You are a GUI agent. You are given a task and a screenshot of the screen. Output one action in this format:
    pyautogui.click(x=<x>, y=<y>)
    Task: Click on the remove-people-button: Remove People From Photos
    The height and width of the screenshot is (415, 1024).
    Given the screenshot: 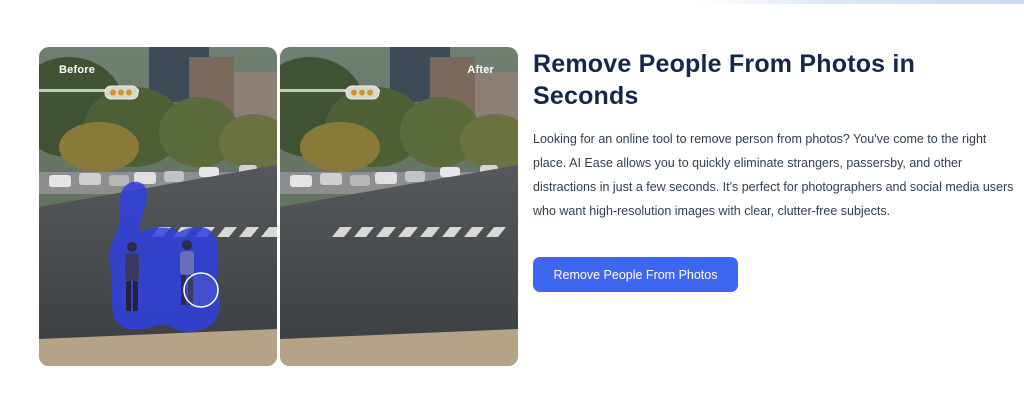 What is the action you would take?
    pyautogui.click(x=635, y=274)
    